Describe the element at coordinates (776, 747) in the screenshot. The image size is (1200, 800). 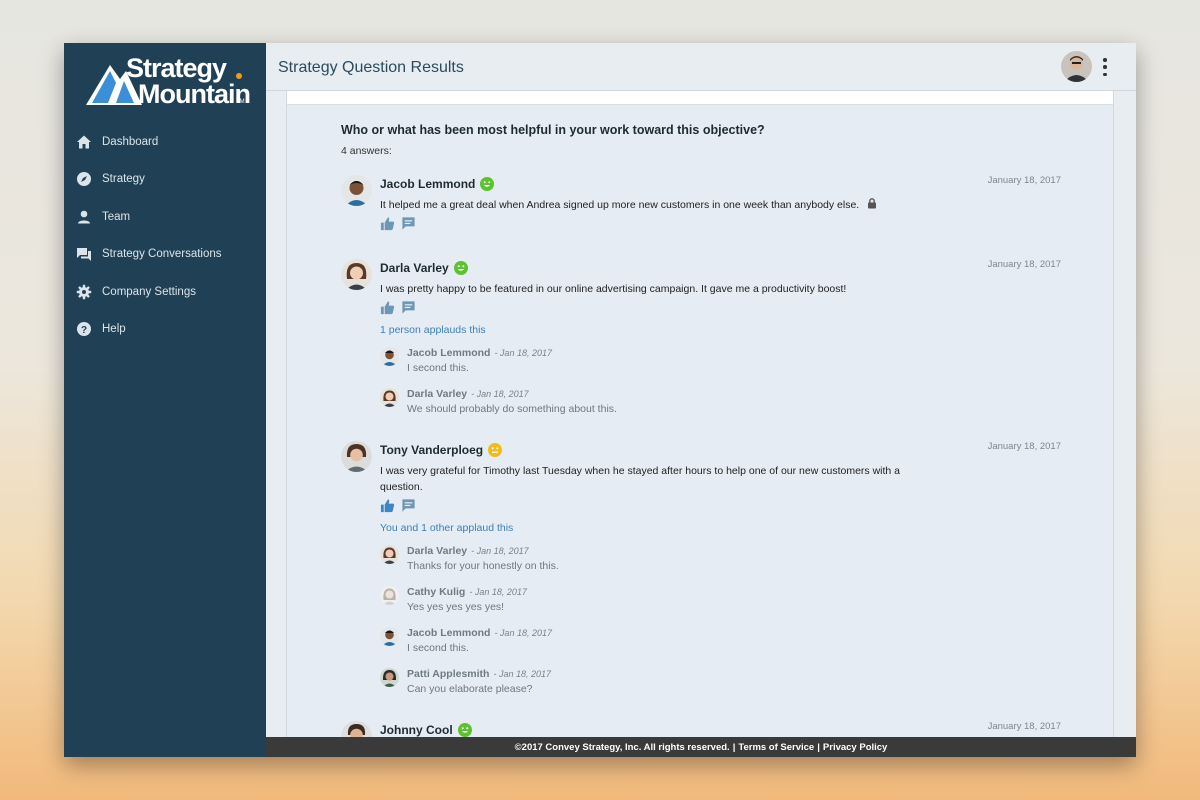
I see `terms-of-service-link: Terms of Service` at that location.